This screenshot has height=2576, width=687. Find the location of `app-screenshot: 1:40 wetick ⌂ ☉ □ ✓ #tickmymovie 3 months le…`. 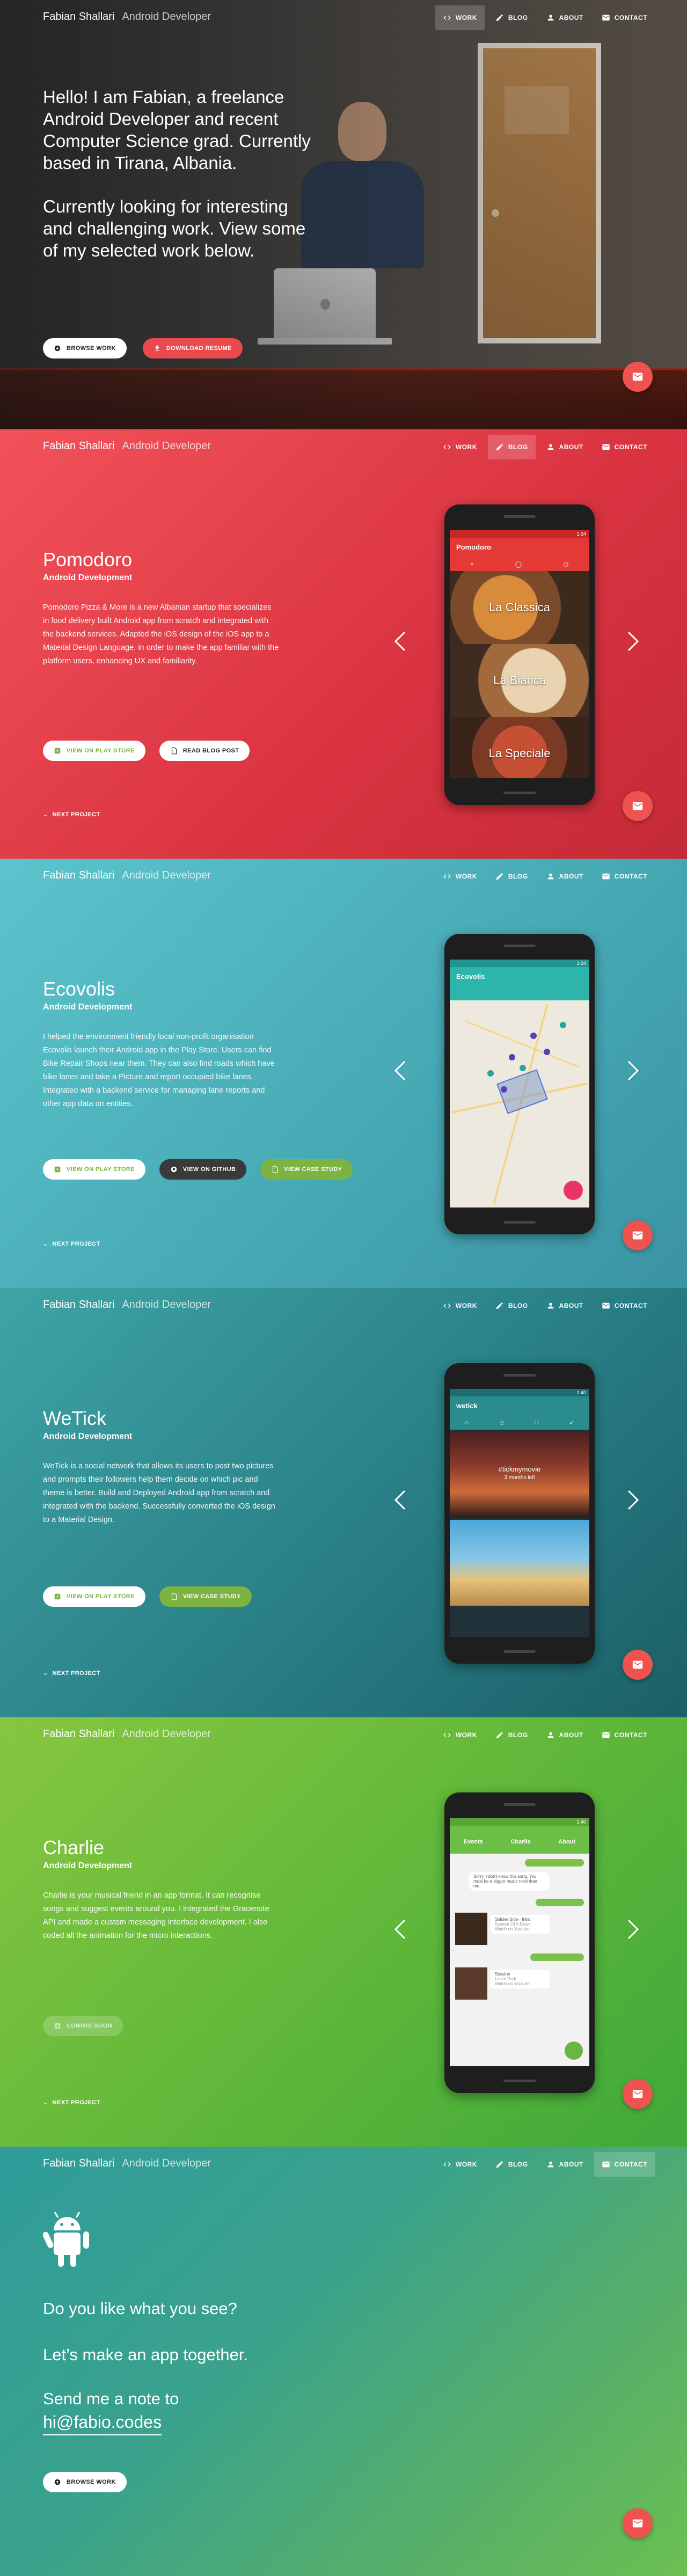

app-screenshot: 1:40 wetick ⌂ ☉ □ ✓ #tickmymovie 3 months le… is located at coordinates (519, 1513).